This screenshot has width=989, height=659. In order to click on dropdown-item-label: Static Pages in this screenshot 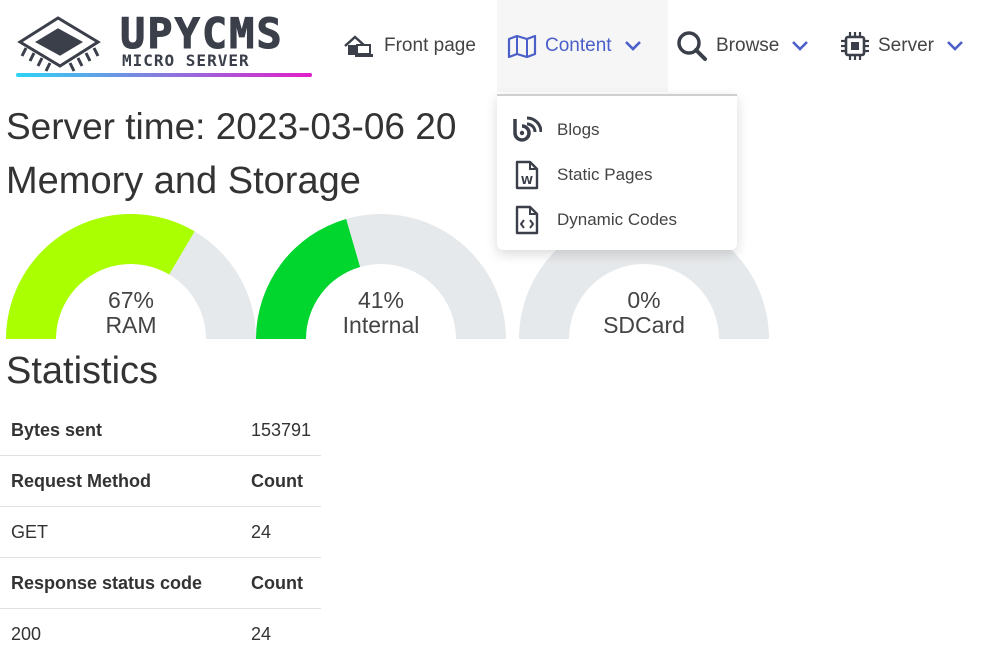, I will do `click(604, 175)`.